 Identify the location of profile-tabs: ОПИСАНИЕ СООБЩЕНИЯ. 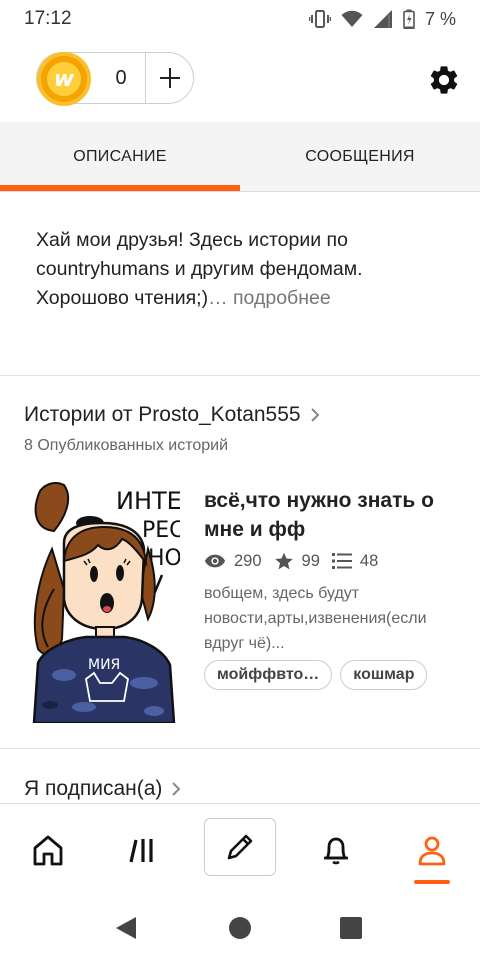
(240, 157).